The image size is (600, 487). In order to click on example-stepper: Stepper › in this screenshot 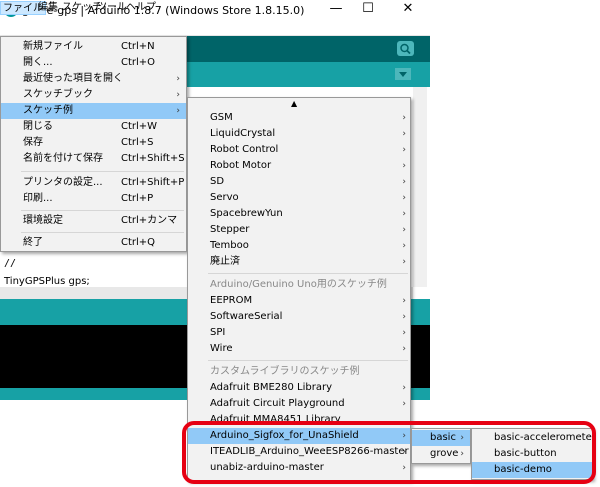, I will do `click(299, 230)`.